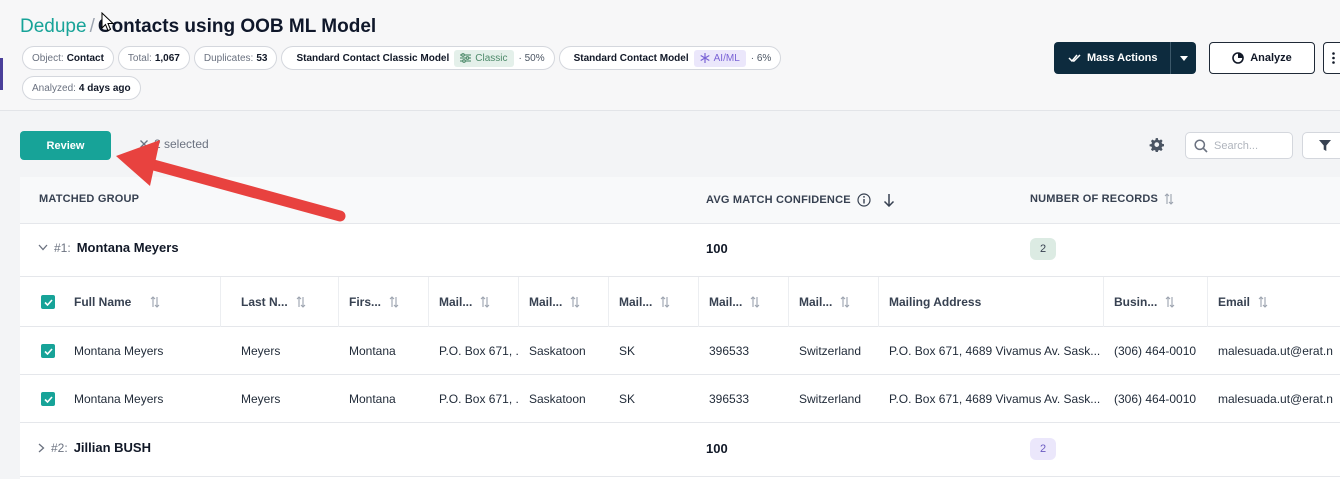 The image size is (1340, 479). What do you see at coordinates (235, 58) in the screenshot?
I see `duplicates-chip: Duplicates: 53` at bounding box center [235, 58].